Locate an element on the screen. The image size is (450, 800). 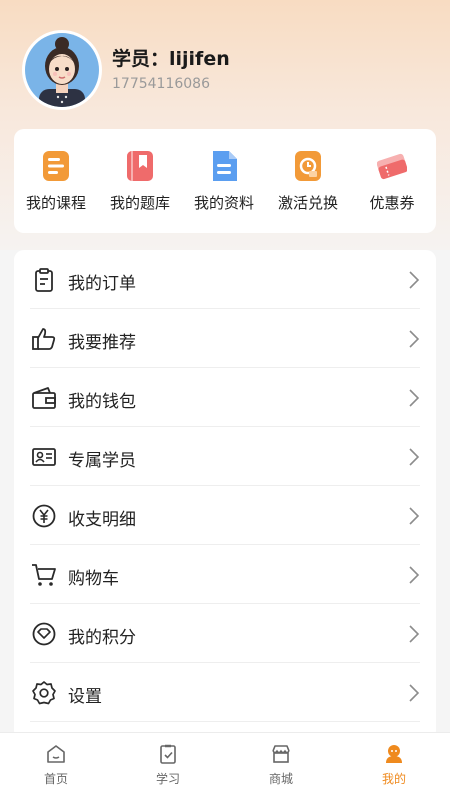
home-icon is located at coordinates (56, 754).